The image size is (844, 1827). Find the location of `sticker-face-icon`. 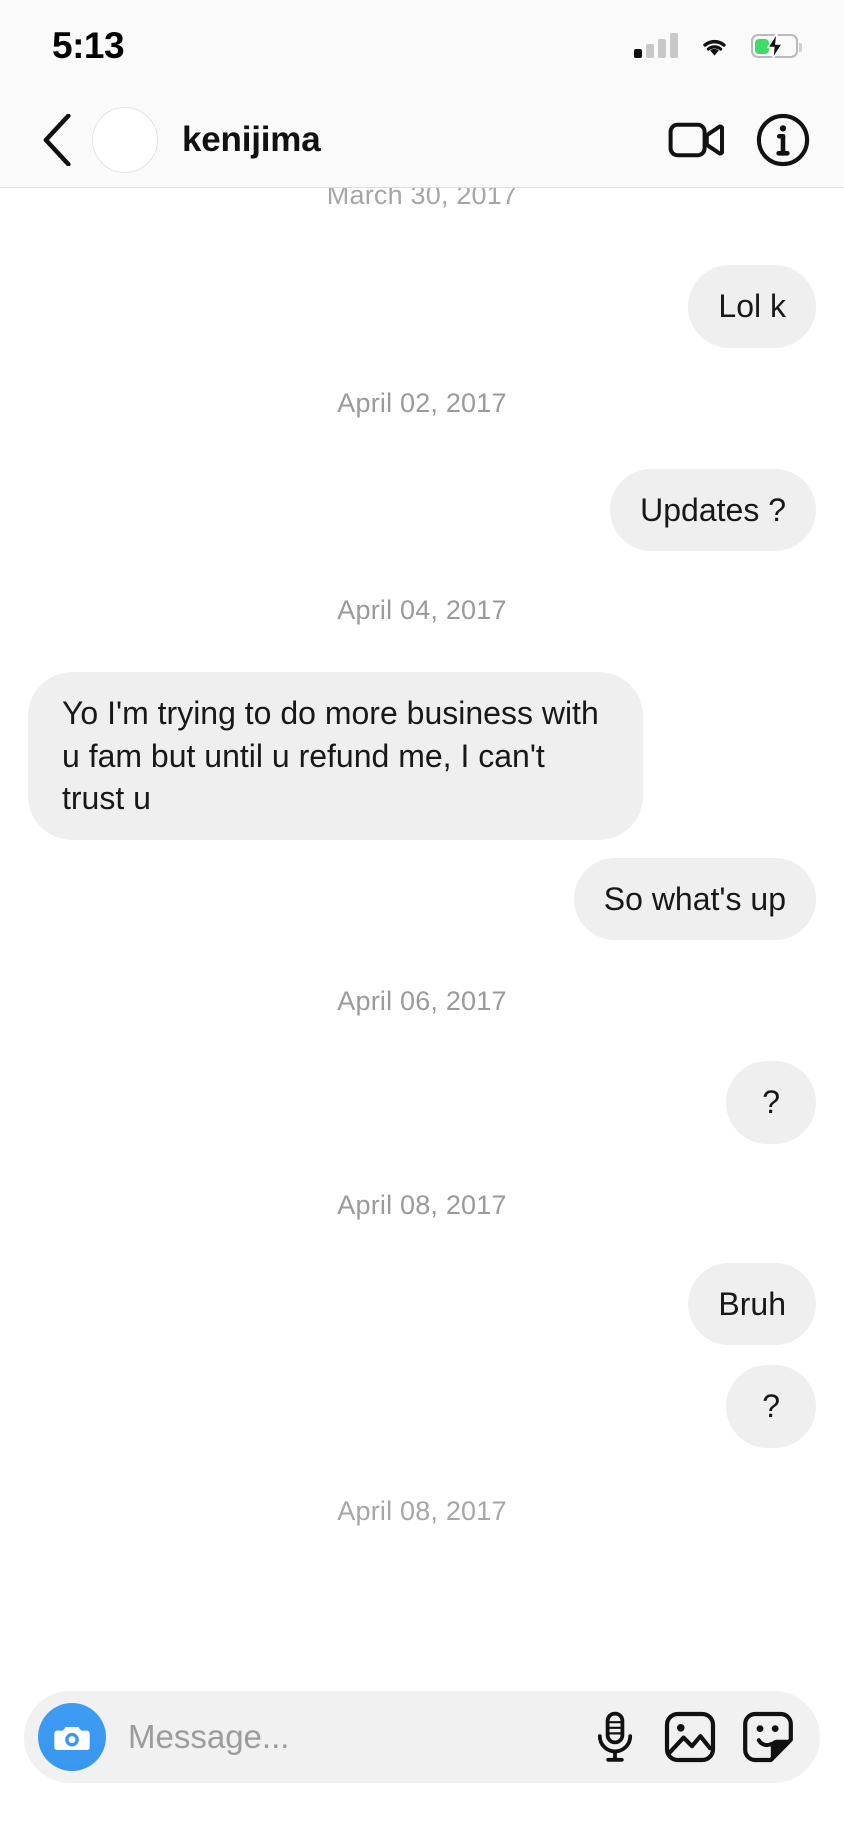

sticker-face-icon is located at coordinates (768, 1737).